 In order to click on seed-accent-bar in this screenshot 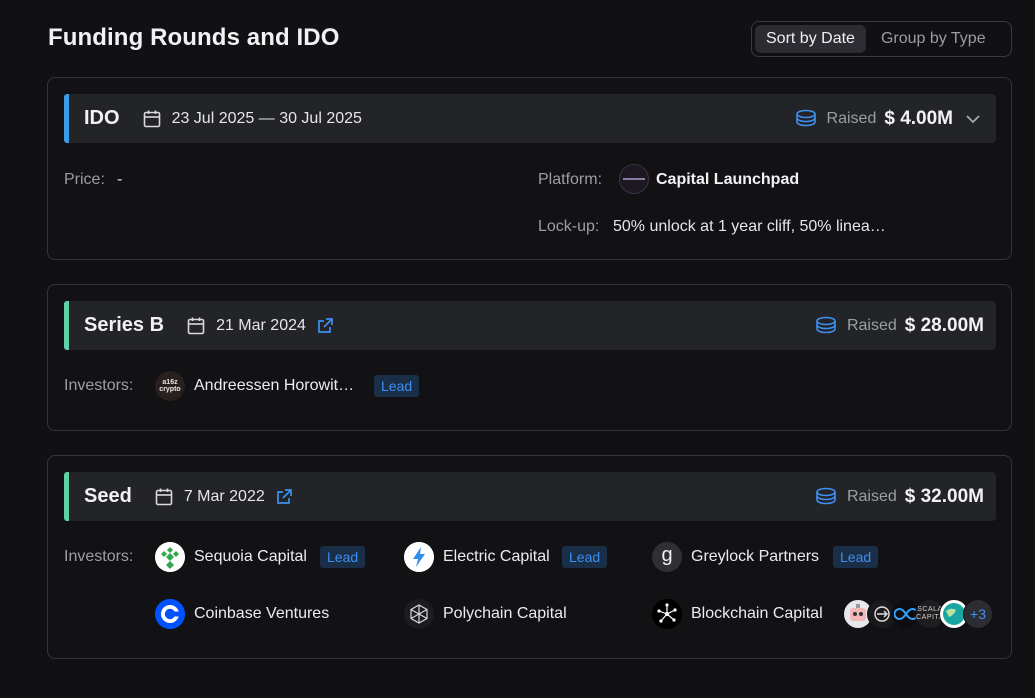, I will do `click(66, 496)`.